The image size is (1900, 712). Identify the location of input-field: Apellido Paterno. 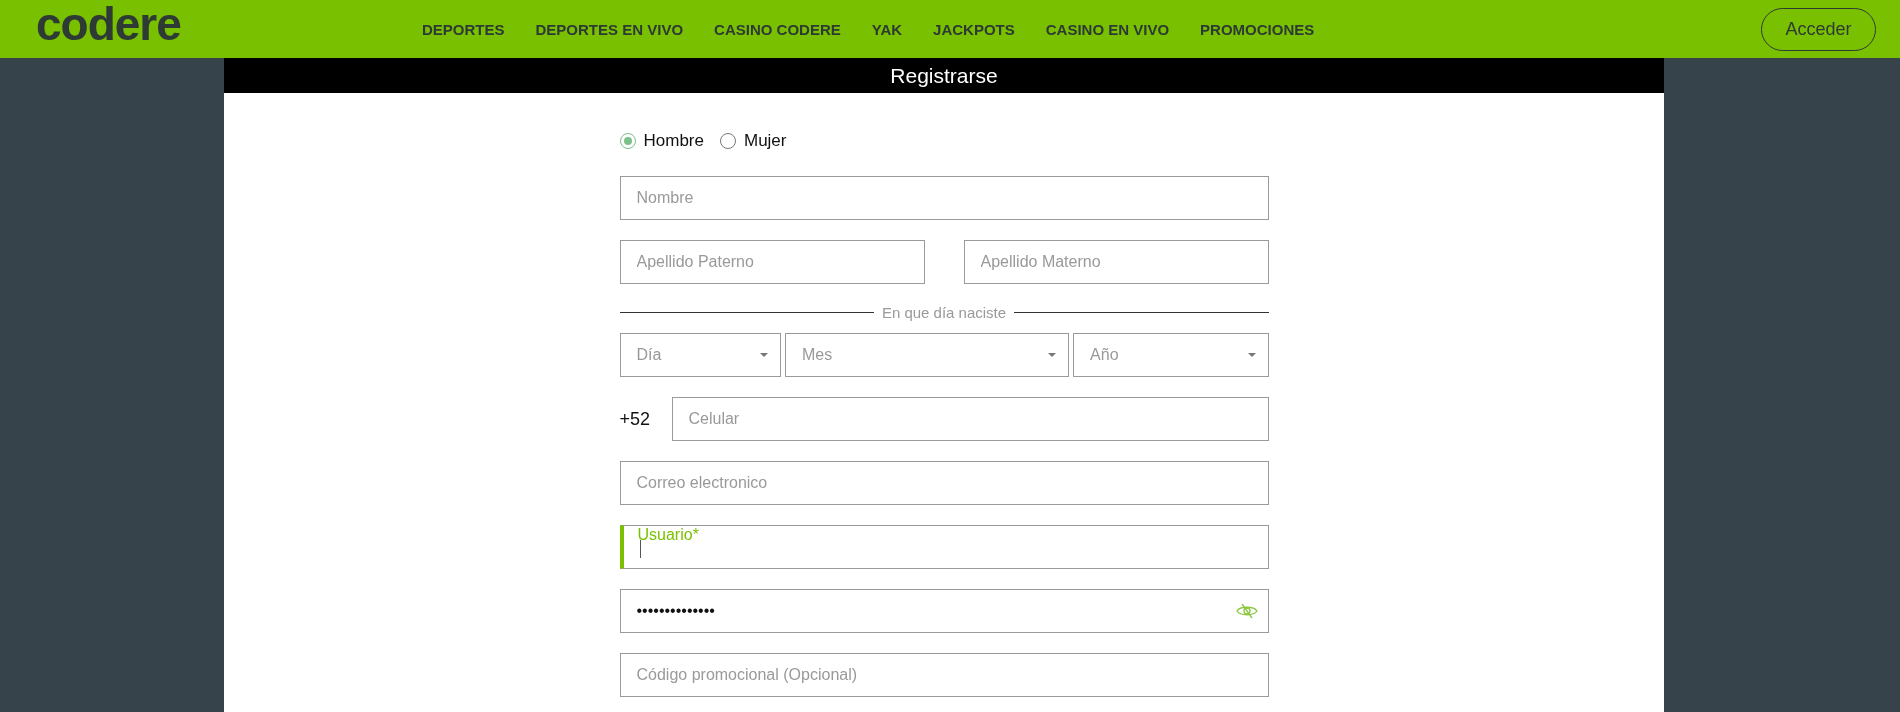
(772, 262).